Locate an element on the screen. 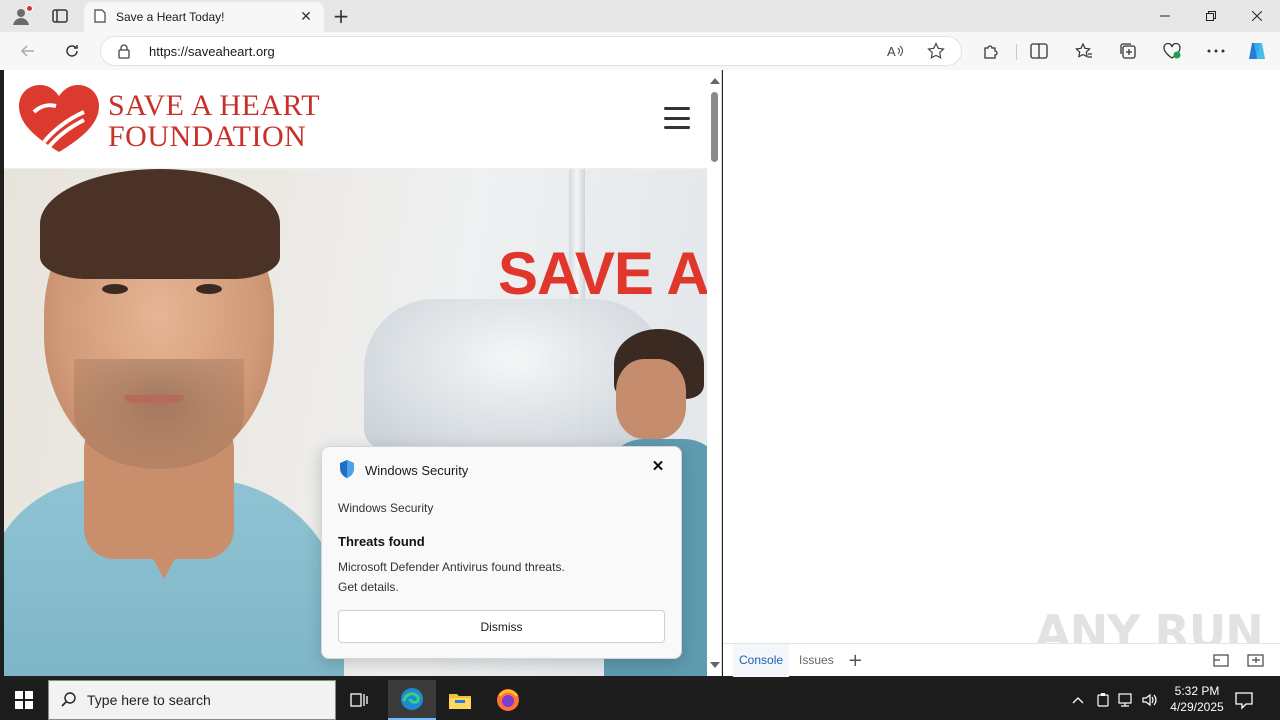 Image resolution: width=1280 pixels, height=720 pixels. url-text: https://saveaheart.org is located at coordinates (212, 51).